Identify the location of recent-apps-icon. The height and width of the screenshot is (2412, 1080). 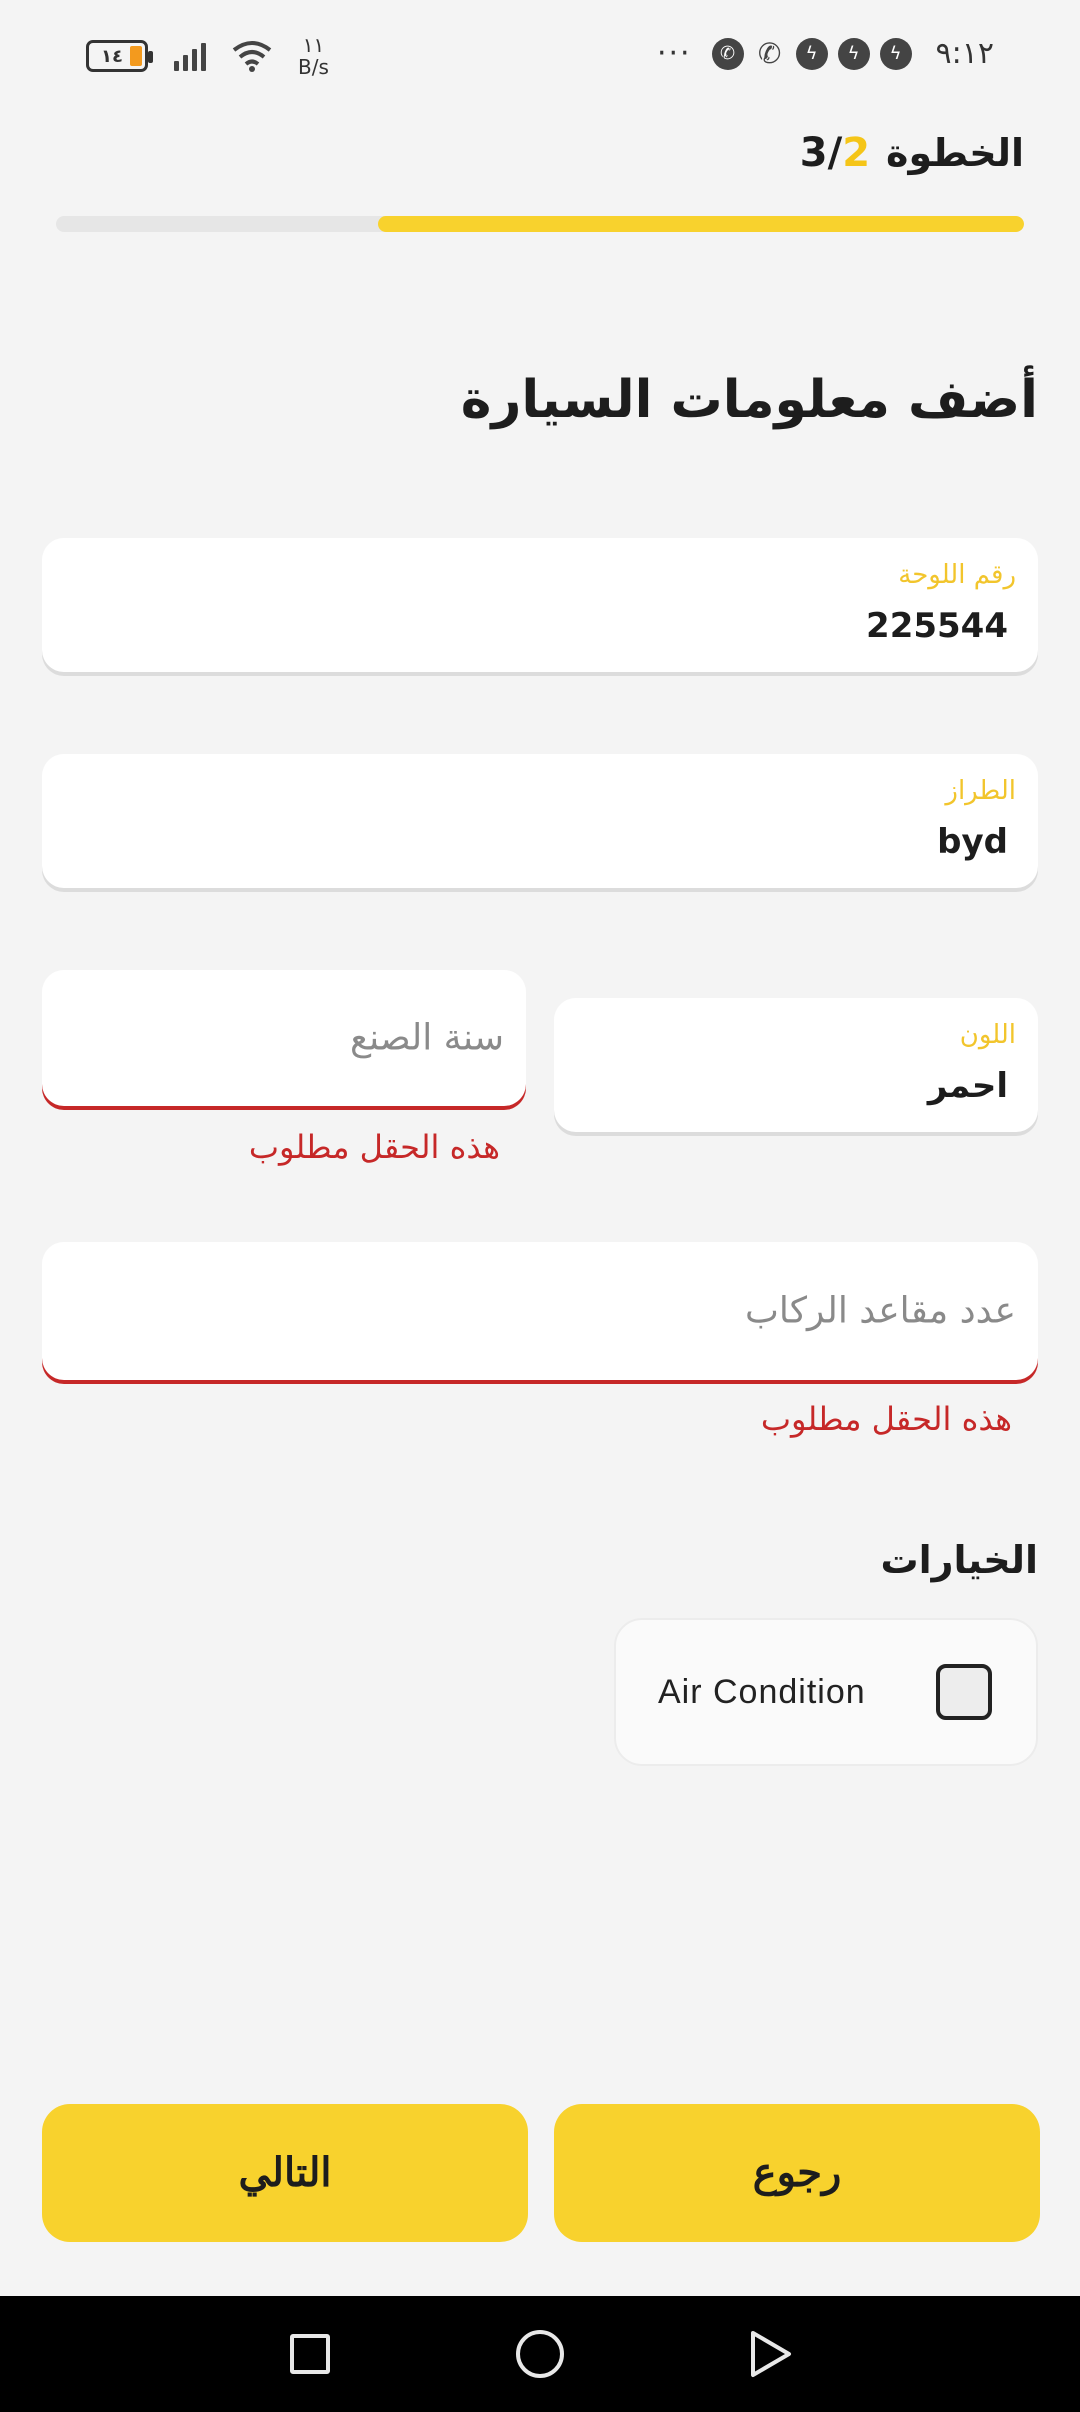
(310, 2354).